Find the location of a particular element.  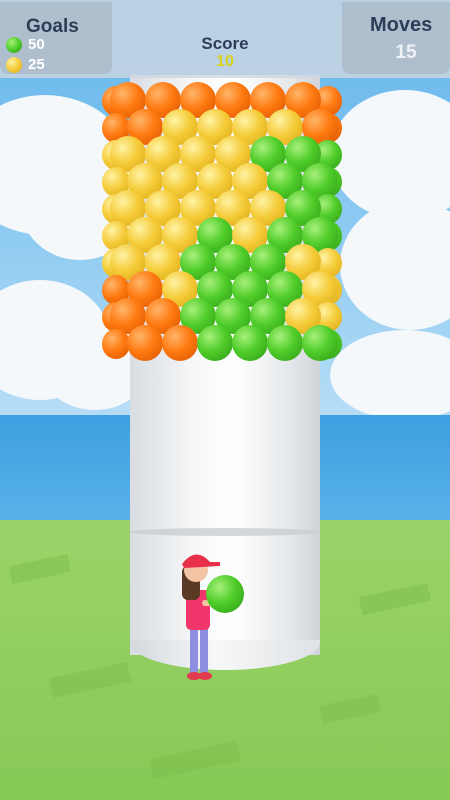

tower-seam is located at coordinates (225, 532).